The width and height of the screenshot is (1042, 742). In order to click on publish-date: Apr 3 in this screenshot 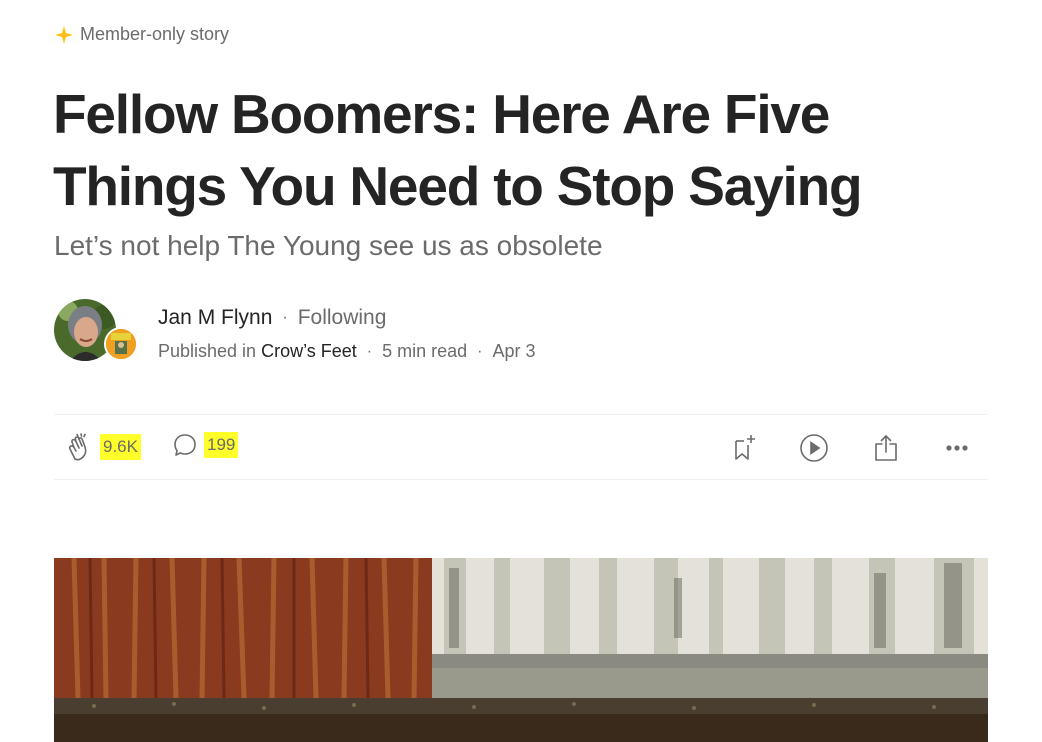, I will do `click(514, 351)`.